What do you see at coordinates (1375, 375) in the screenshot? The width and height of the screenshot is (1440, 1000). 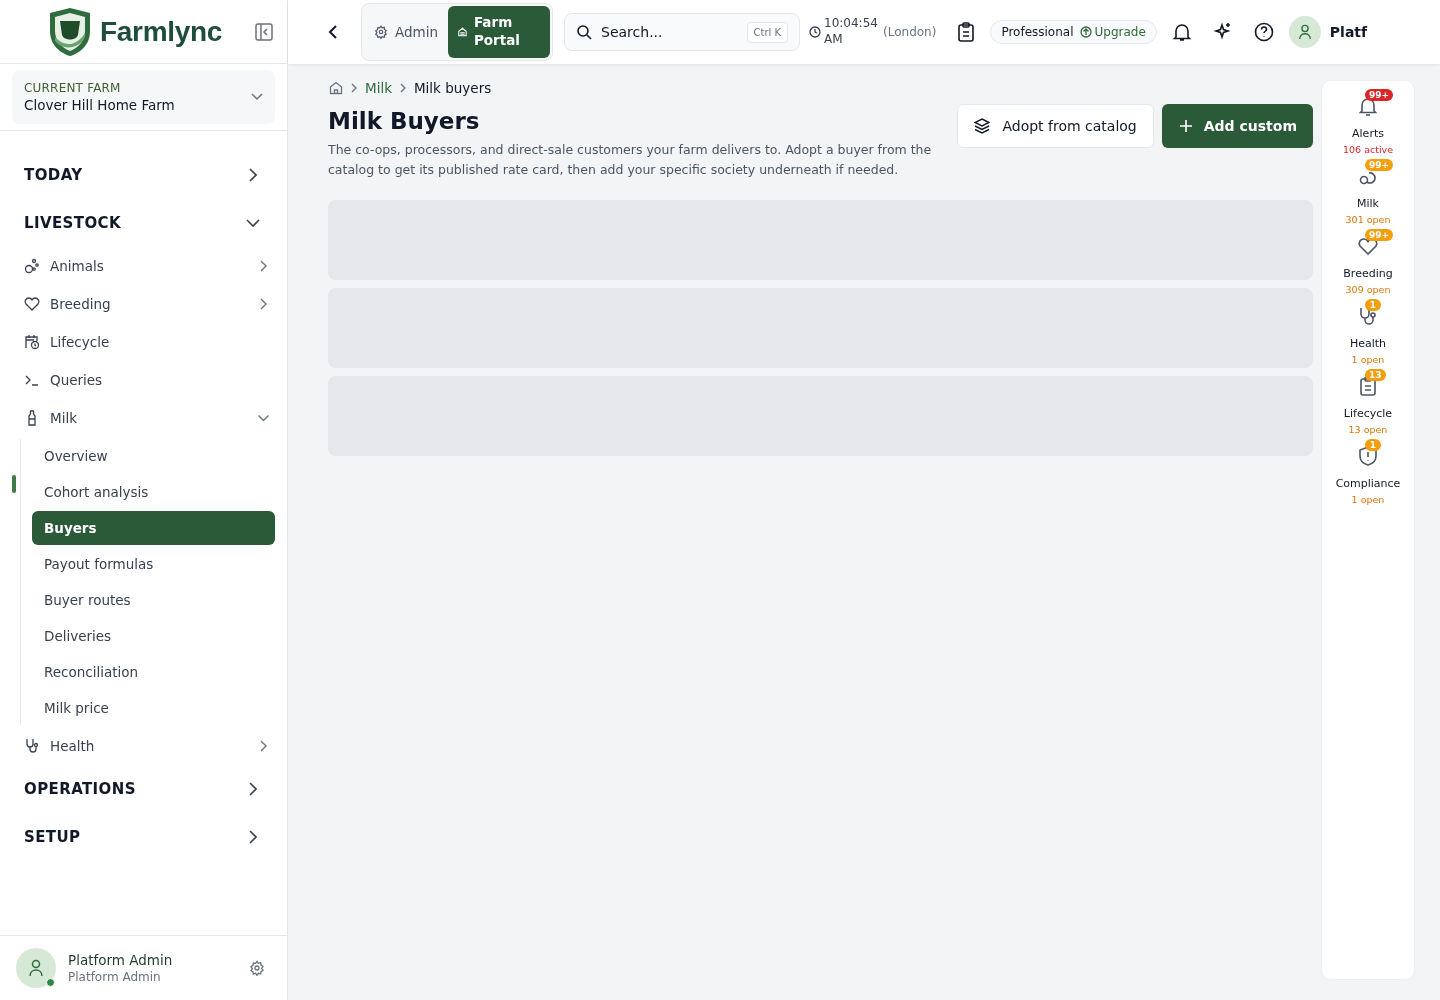 I see `count-badge: 13` at bounding box center [1375, 375].